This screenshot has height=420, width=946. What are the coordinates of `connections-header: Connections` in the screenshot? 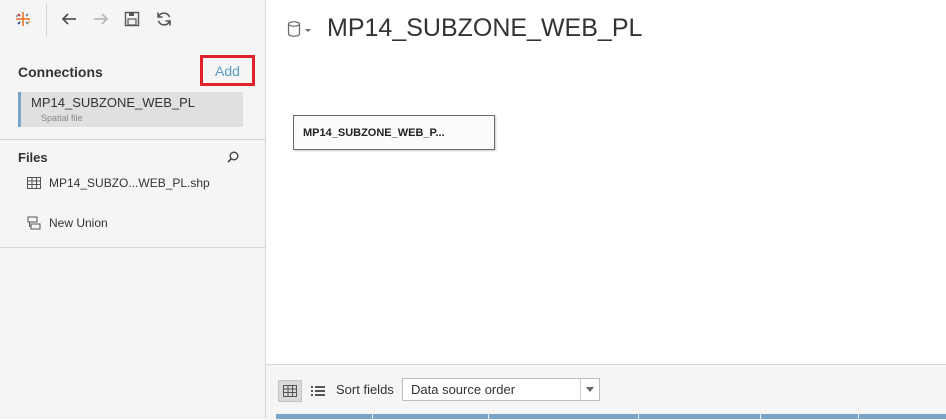 It's located at (60, 72).